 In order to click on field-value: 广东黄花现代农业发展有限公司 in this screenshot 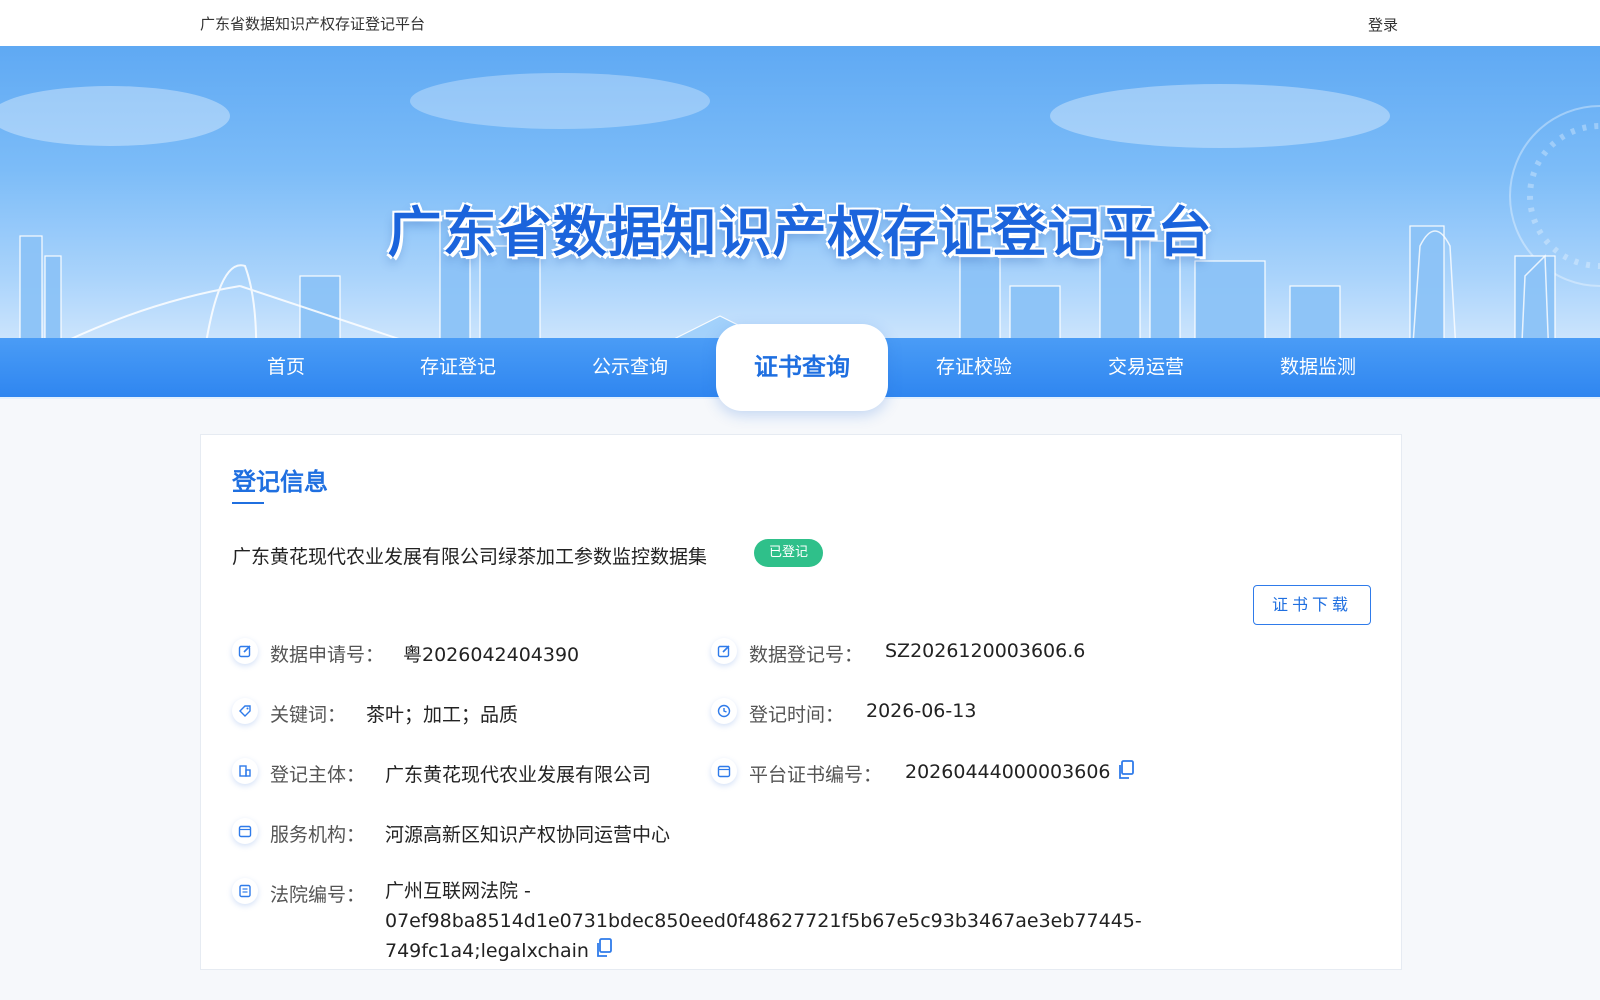, I will do `click(518, 775)`.